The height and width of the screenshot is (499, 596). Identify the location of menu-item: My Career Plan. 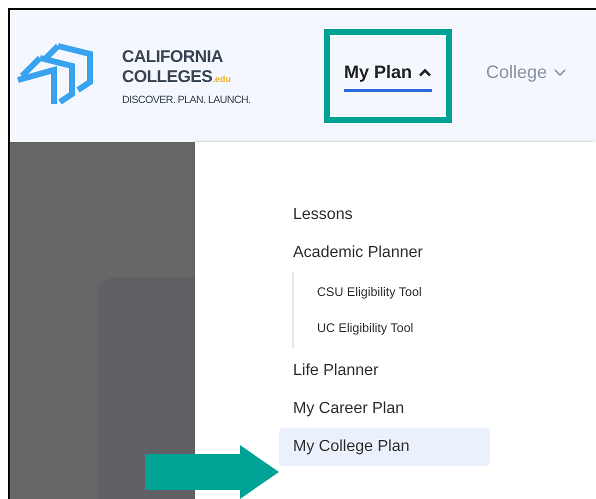
(348, 409).